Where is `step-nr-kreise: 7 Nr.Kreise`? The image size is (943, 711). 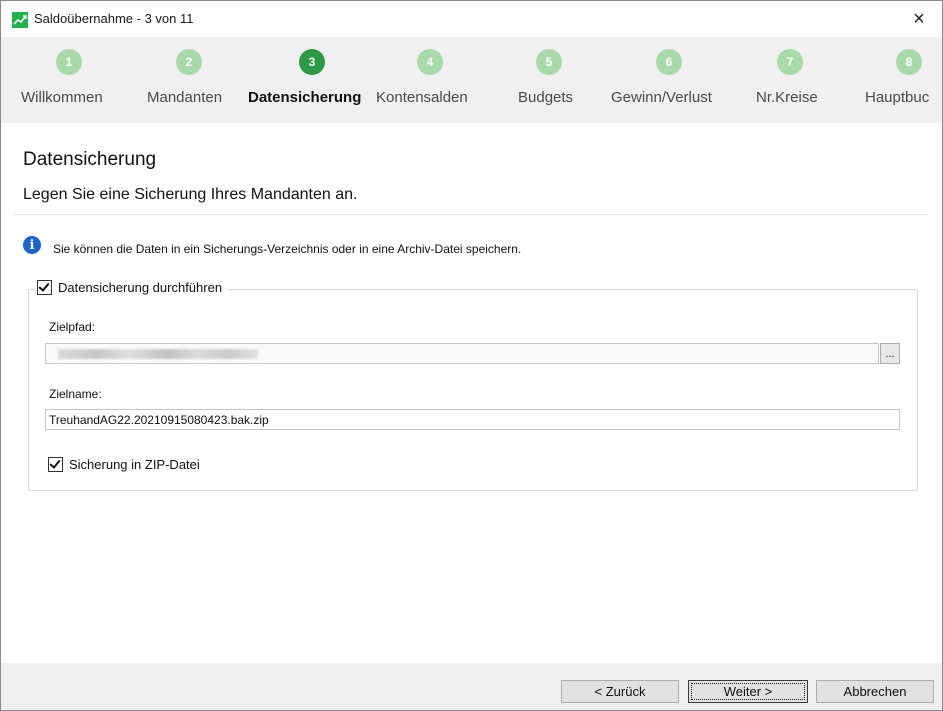 step-nr-kreise: 7 Nr.Kreise is located at coordinates (791, 80).